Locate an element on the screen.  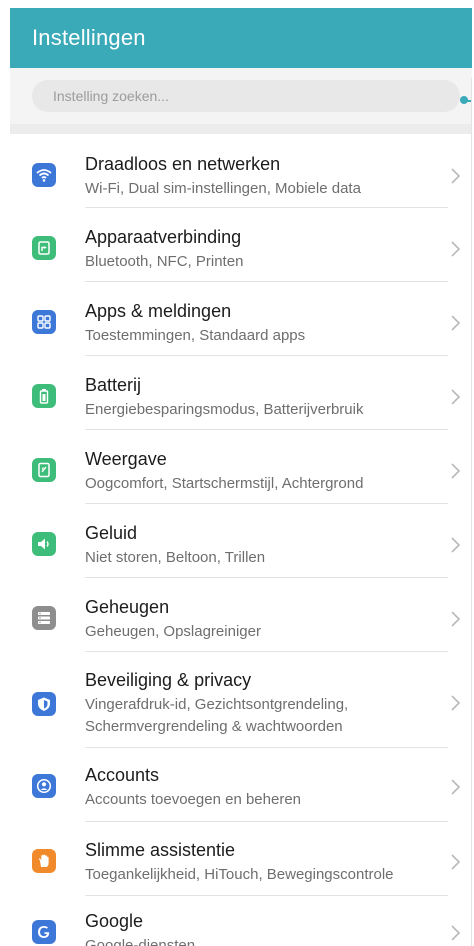
battery-icon is located at coordinates (44, 396).